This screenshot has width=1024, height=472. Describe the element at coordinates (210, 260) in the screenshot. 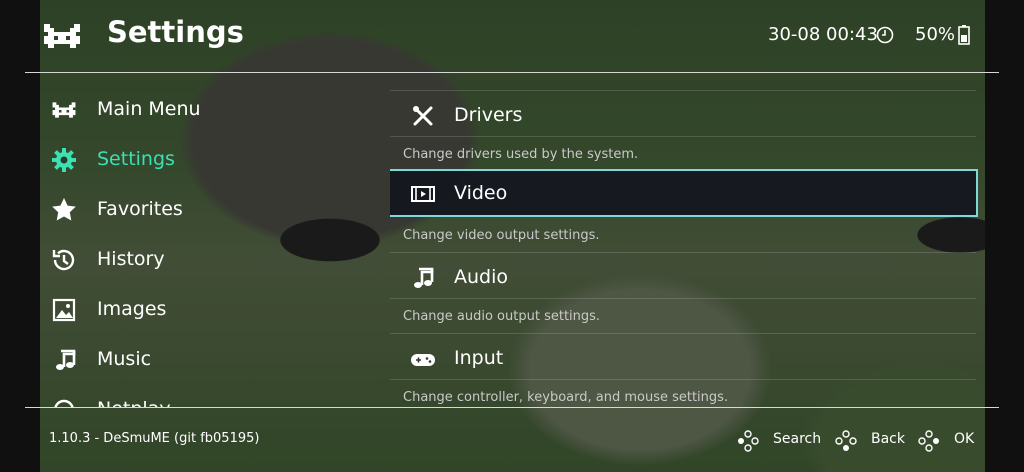

I see `sidebar-item-history: History` at that location.